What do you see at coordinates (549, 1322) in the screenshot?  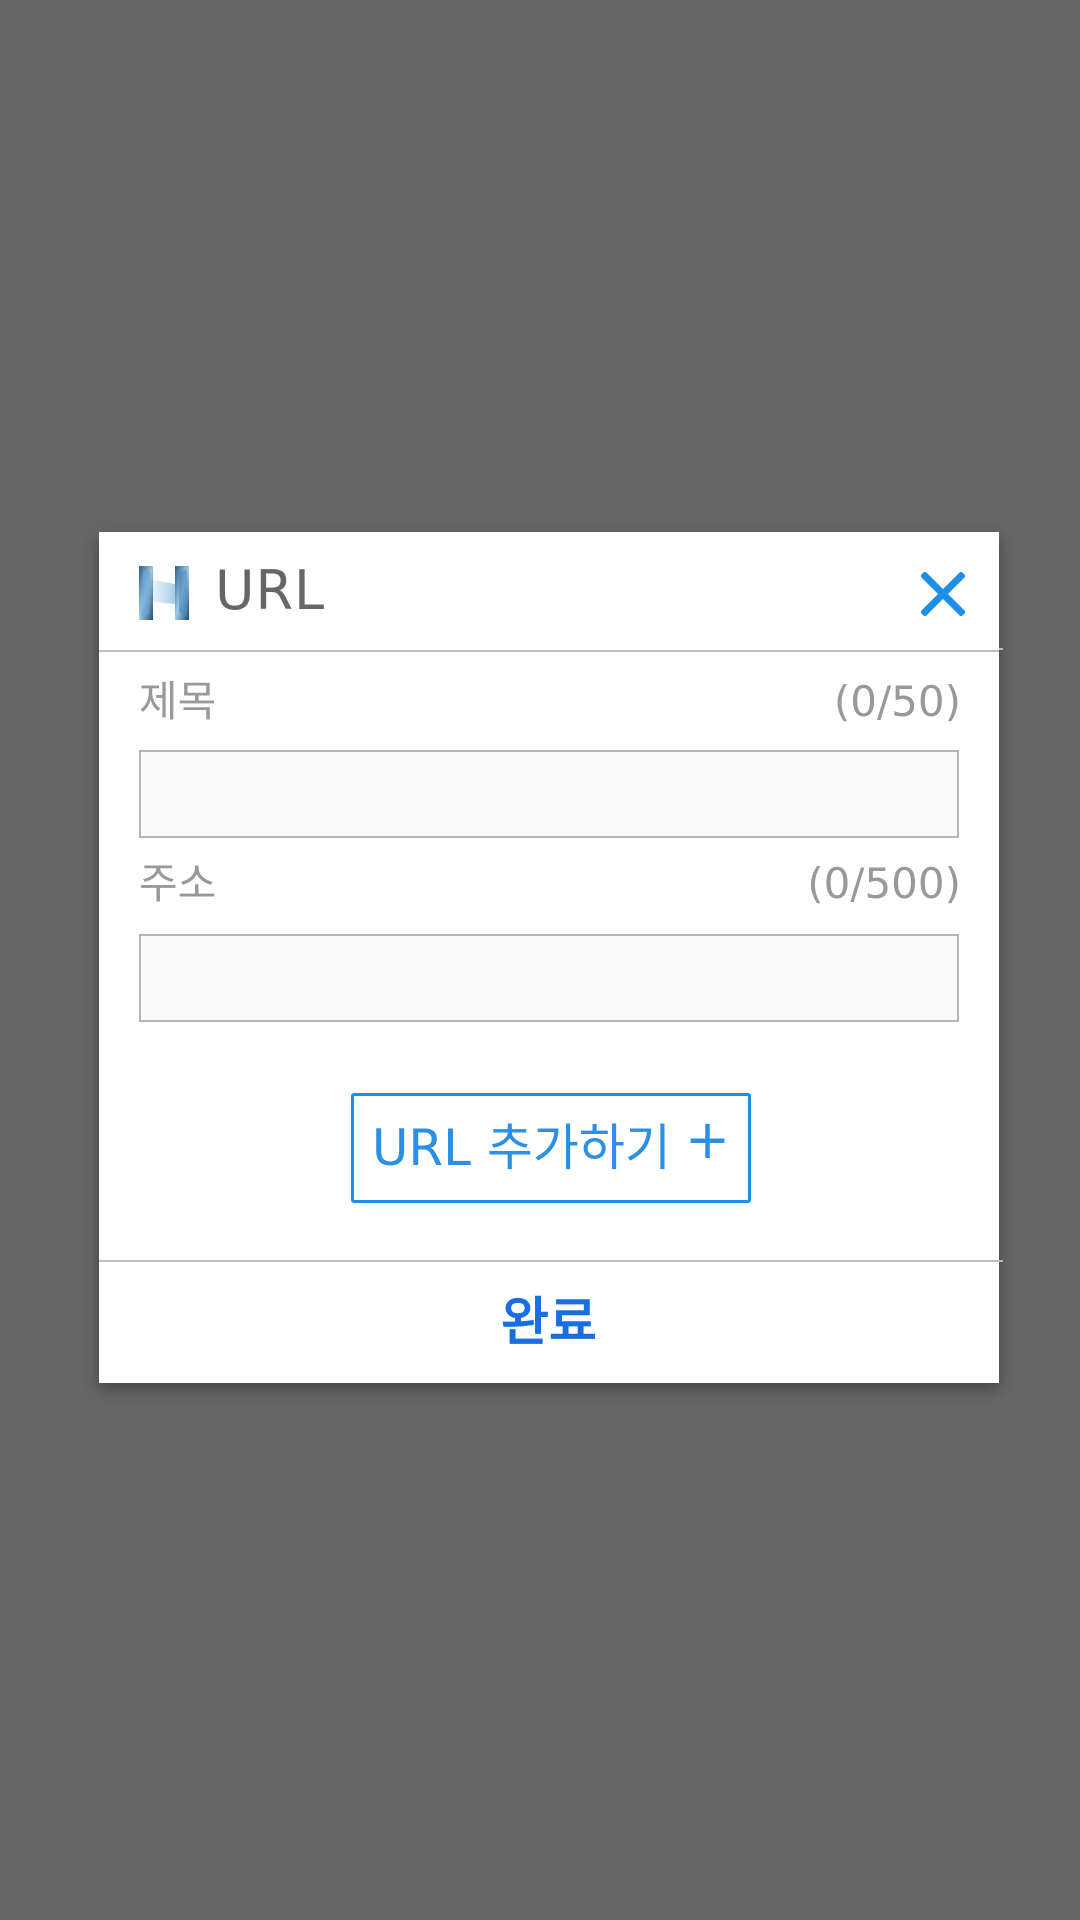 I see `done-button: 완료` at bounding box center [549, 1322].